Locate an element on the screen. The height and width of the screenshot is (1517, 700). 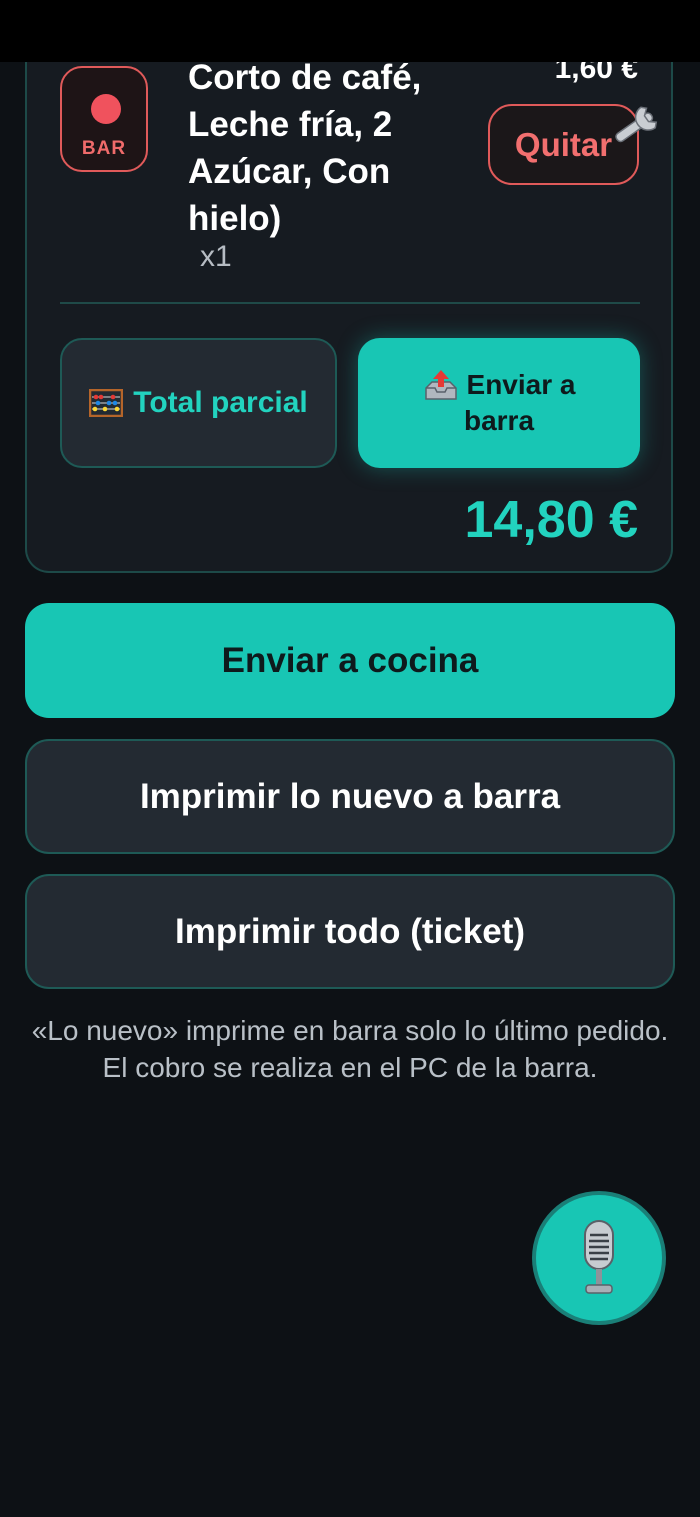
print-new-to-bar-label: Imprimir lo nuevo a barra is located at coordinates (350, 796).